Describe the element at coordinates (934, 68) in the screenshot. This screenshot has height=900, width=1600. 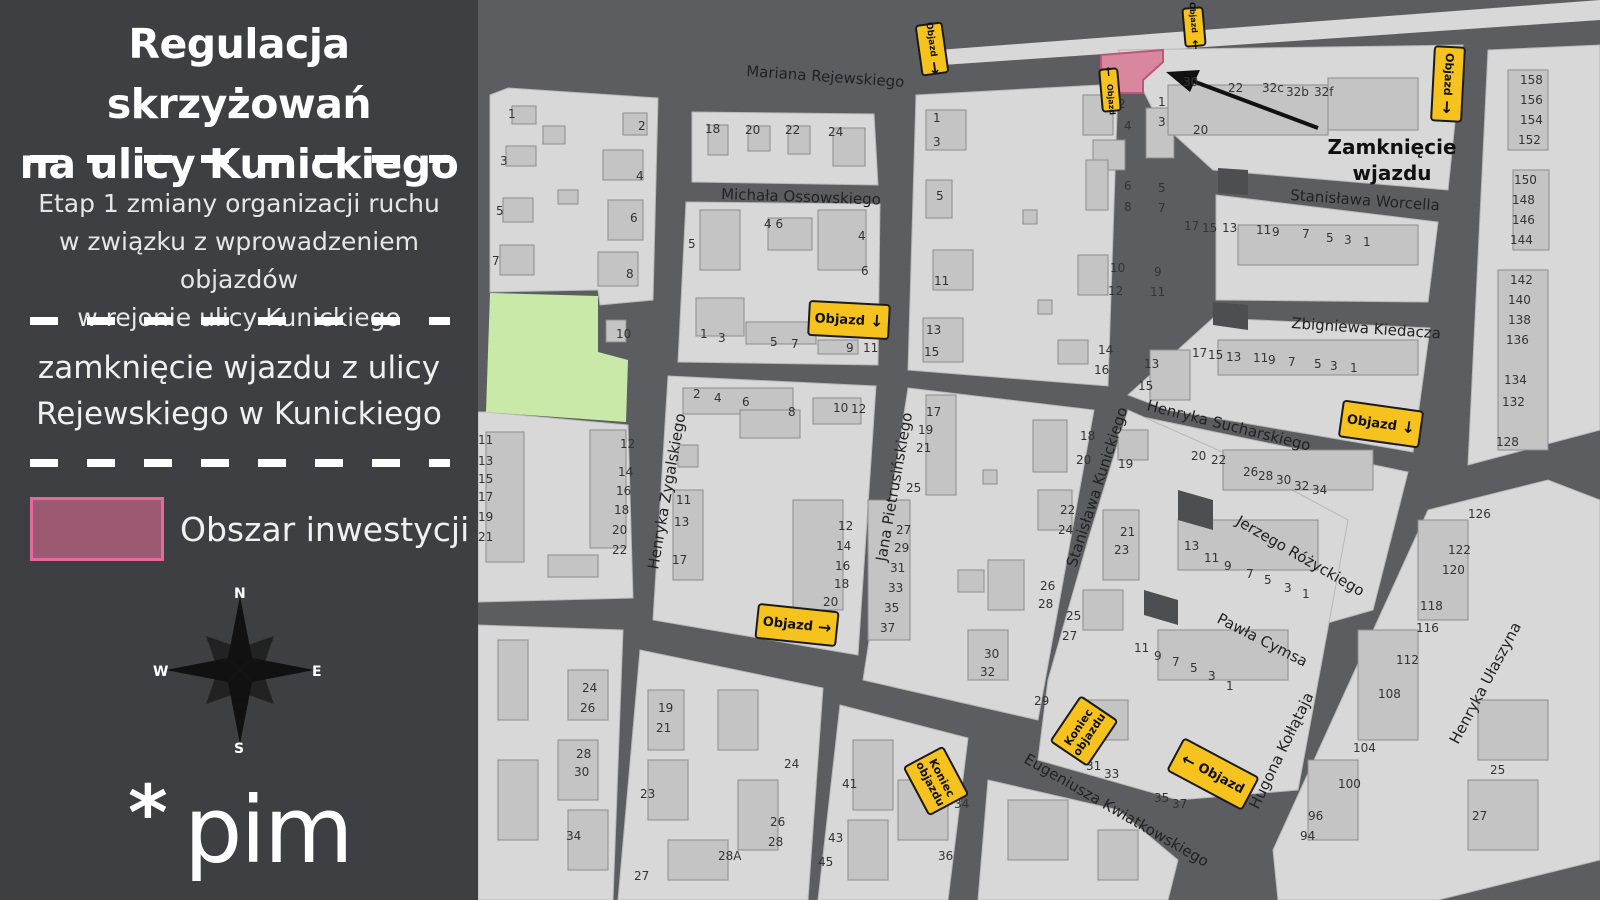
I see `arrow-down-icon: ↓` at that location.